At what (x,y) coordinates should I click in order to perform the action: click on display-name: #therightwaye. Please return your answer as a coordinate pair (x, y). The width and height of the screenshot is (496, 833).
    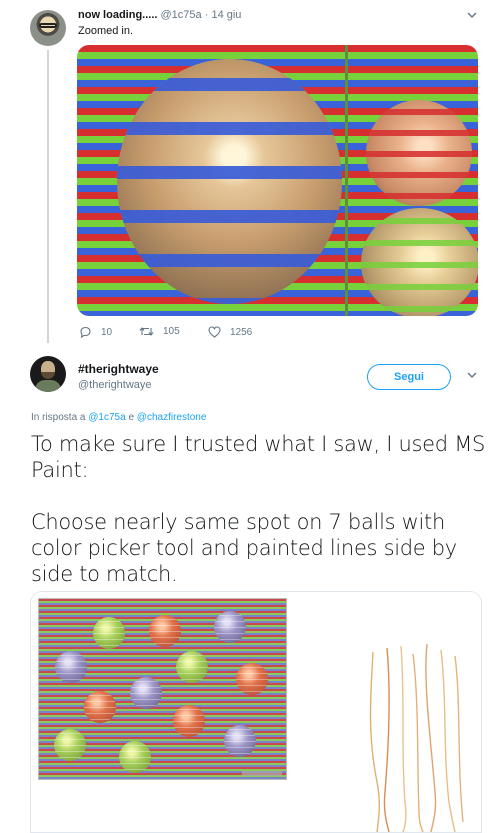
    Looking at the image, I should click on (118, 369).